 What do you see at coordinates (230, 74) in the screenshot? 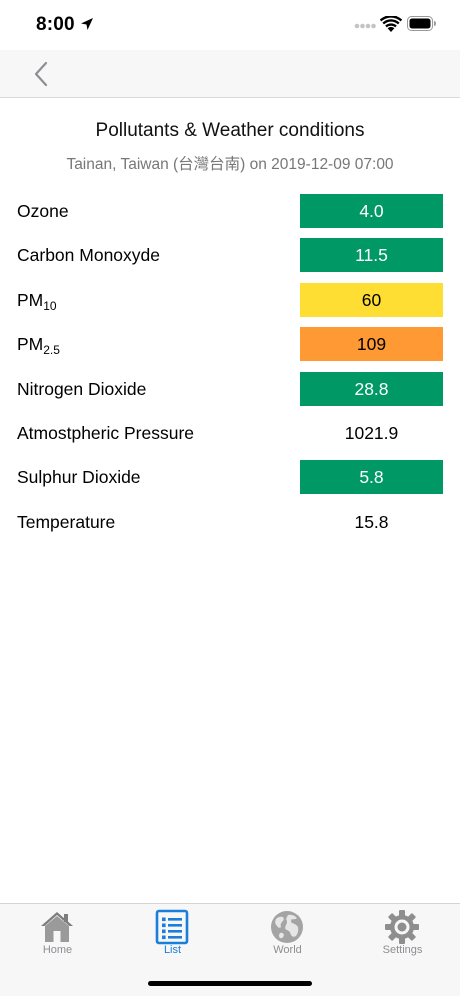
I see `navigation-bar` at bounding box center [230, 74].